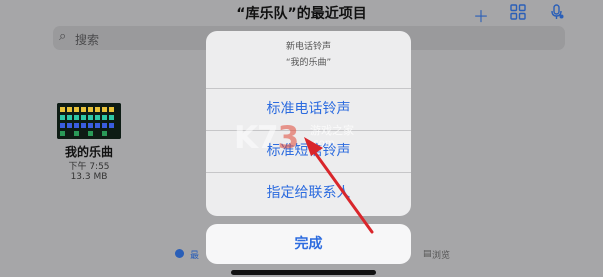  I want to click on arrow-shaft, so click(342, 191).